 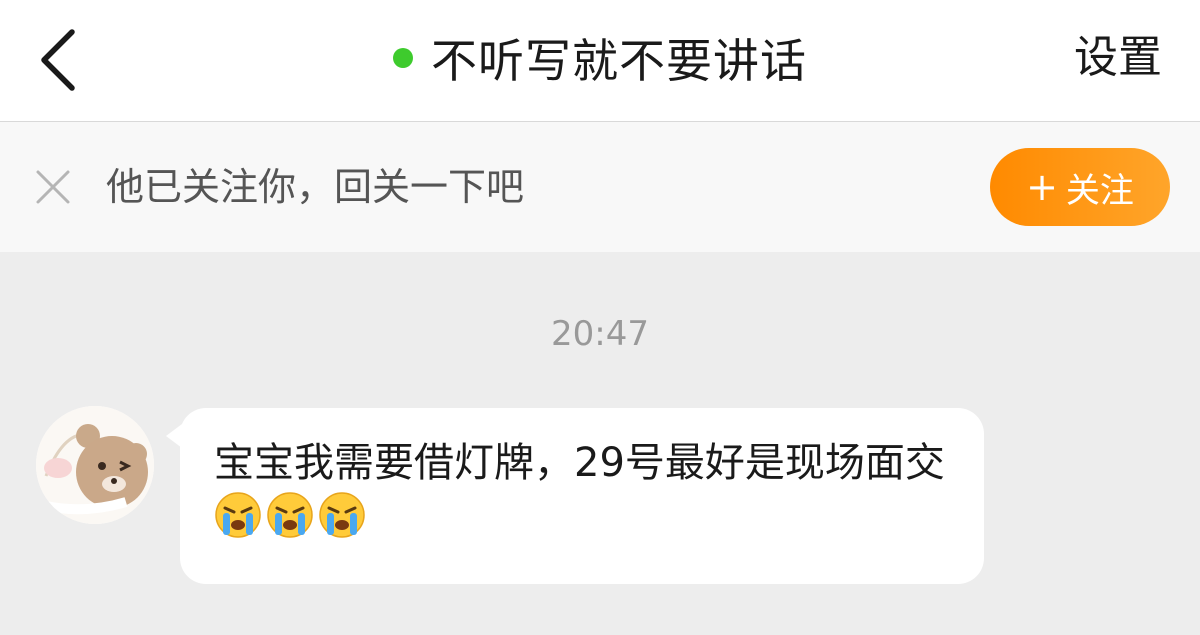 What do you see at coordinates (1042, 187) in the screenshot?
I see `plus-icon: +` at bounding box center [1042, 187].